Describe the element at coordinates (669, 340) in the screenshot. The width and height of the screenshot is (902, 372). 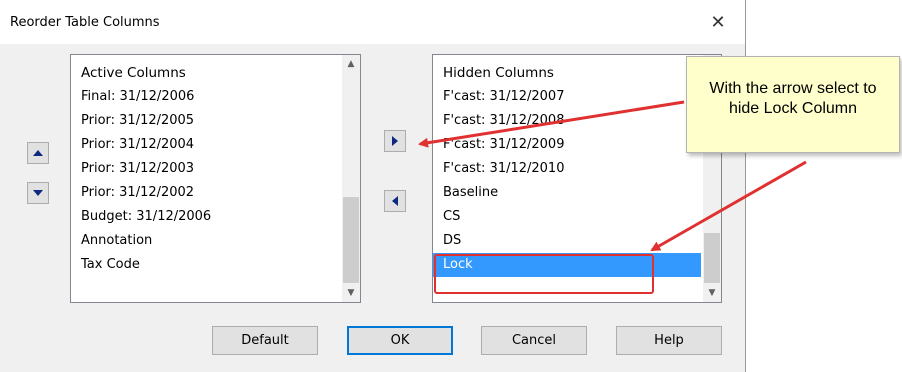
I see `help-button: Help` at that location.